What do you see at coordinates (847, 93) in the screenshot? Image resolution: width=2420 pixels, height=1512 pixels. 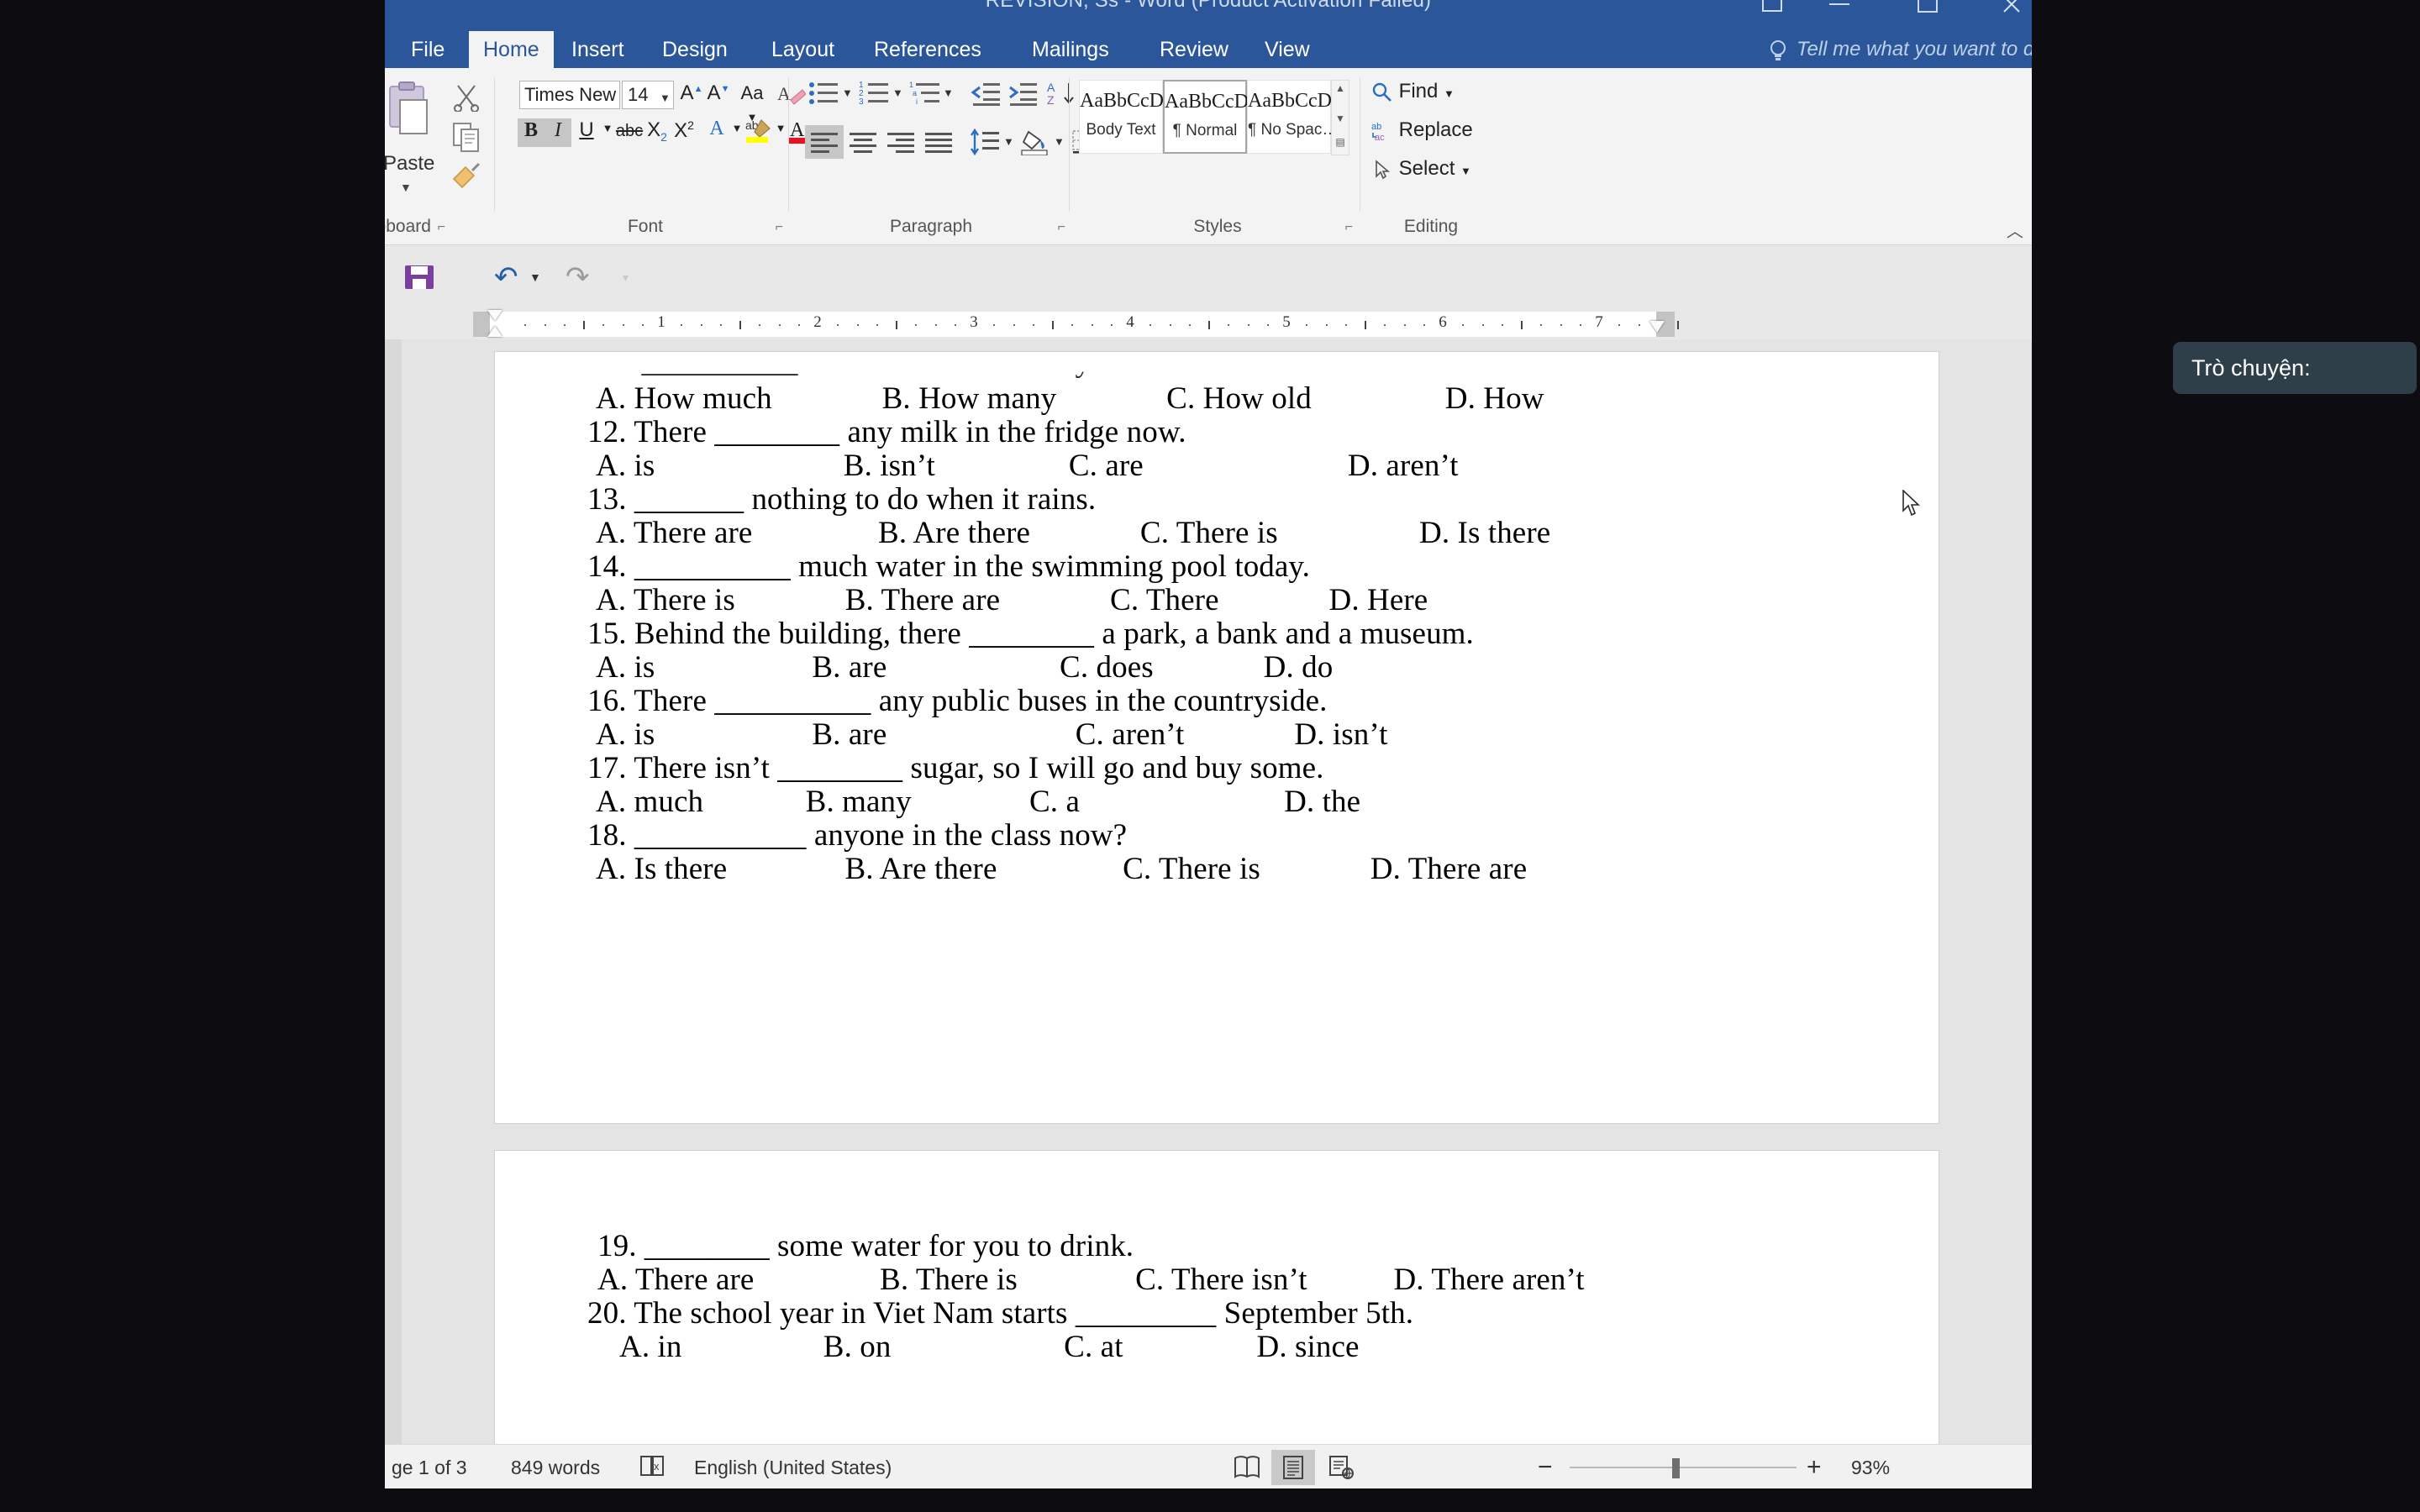 I see `bulleted-list-dropdown-caret: ▼` at bounding box center [847, 93].